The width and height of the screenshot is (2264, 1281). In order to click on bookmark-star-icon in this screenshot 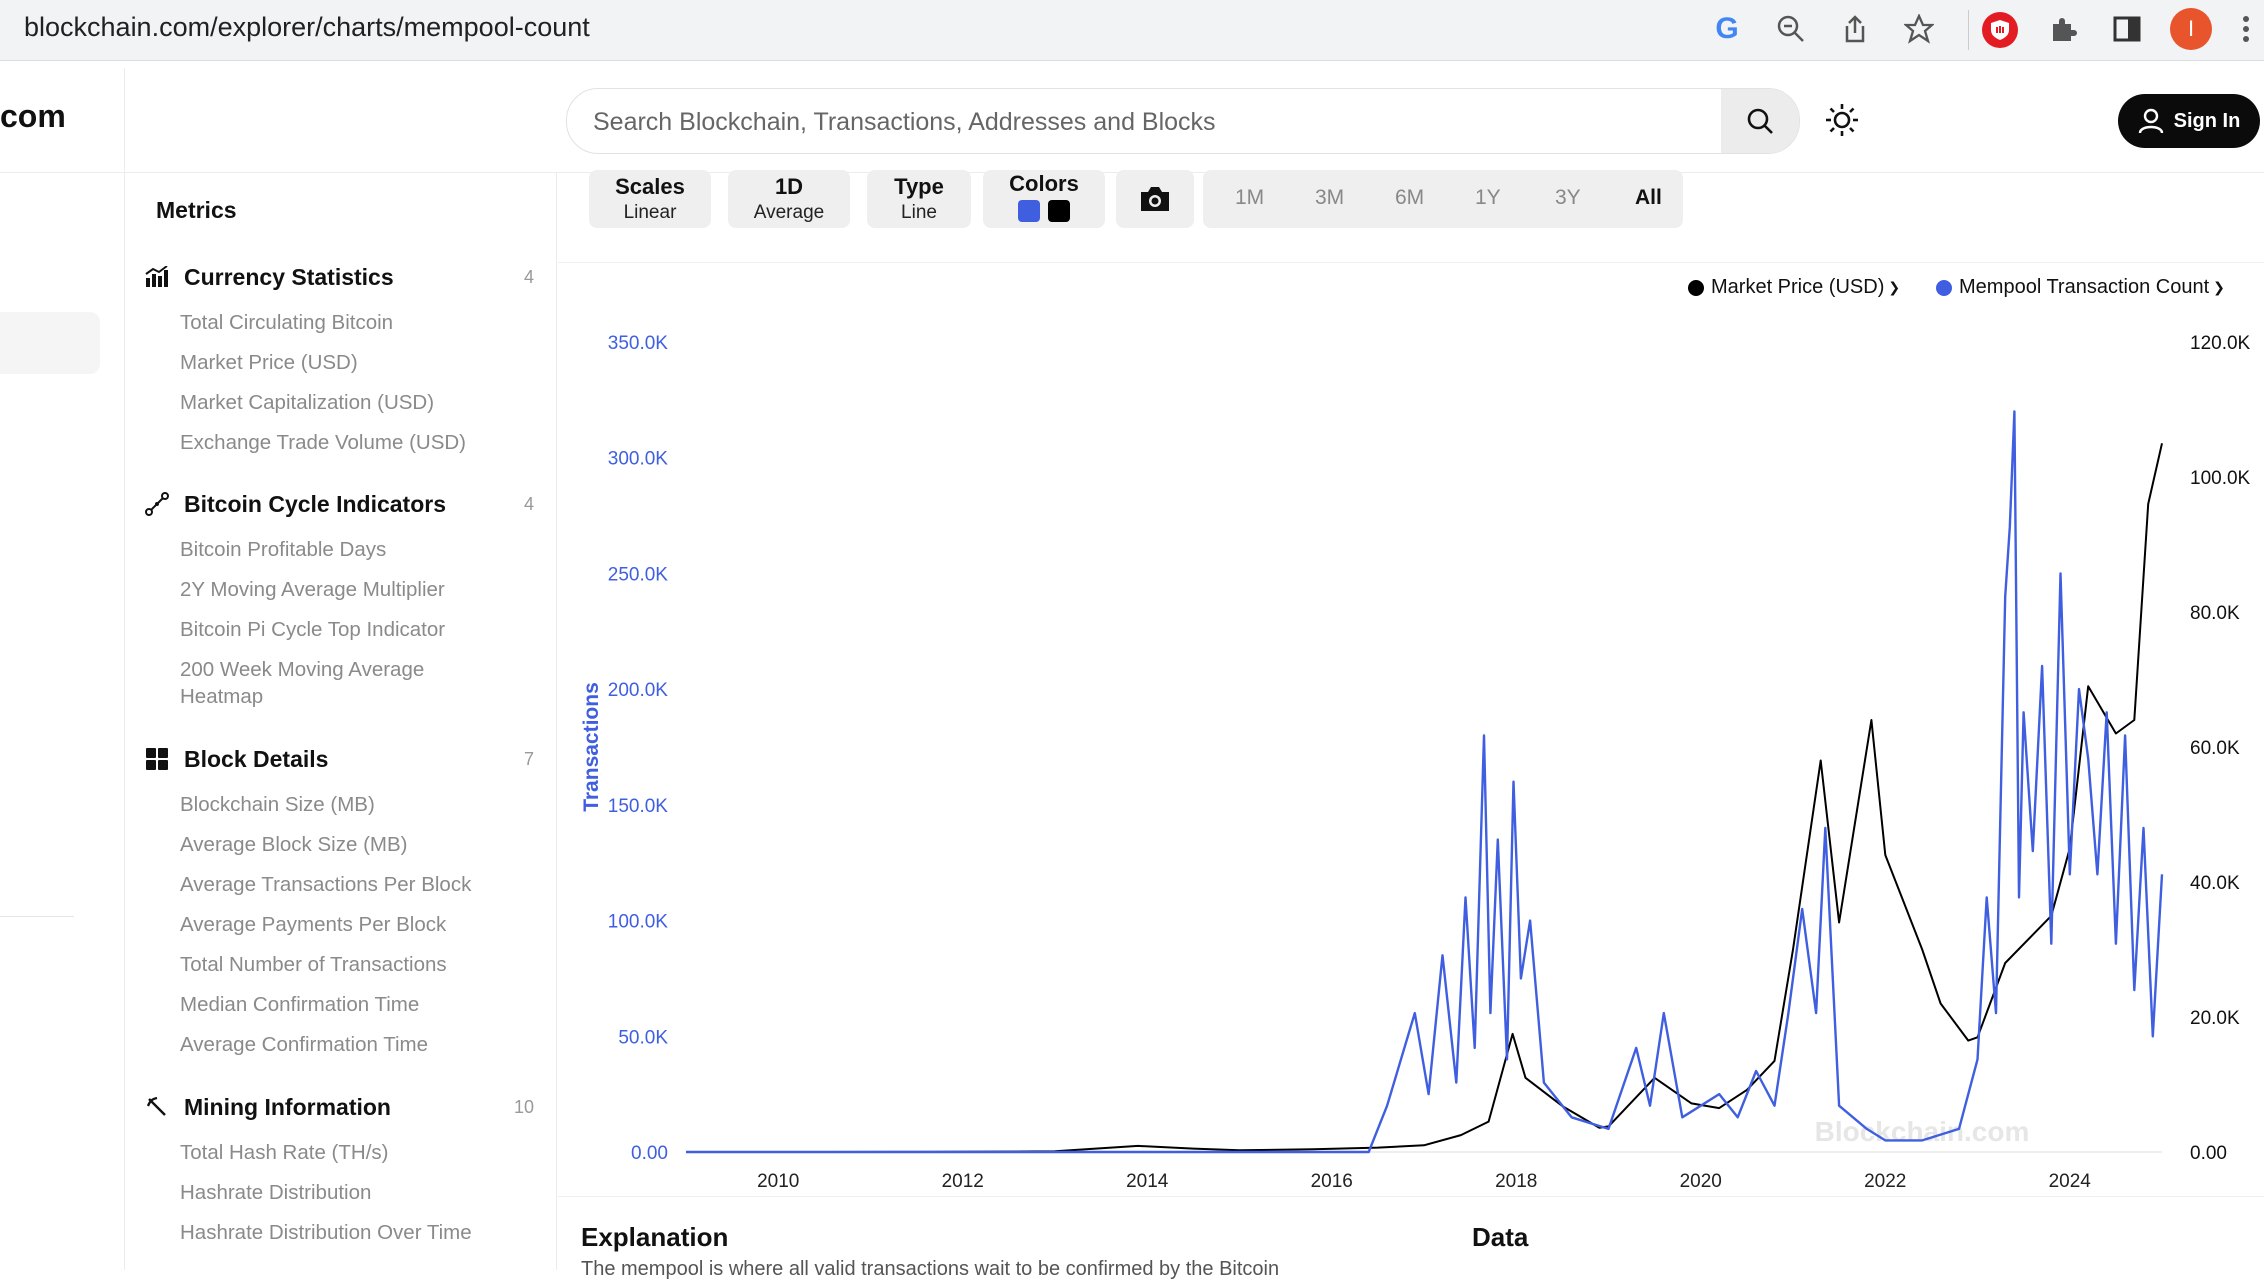, I will do `click(1919, 29)`.